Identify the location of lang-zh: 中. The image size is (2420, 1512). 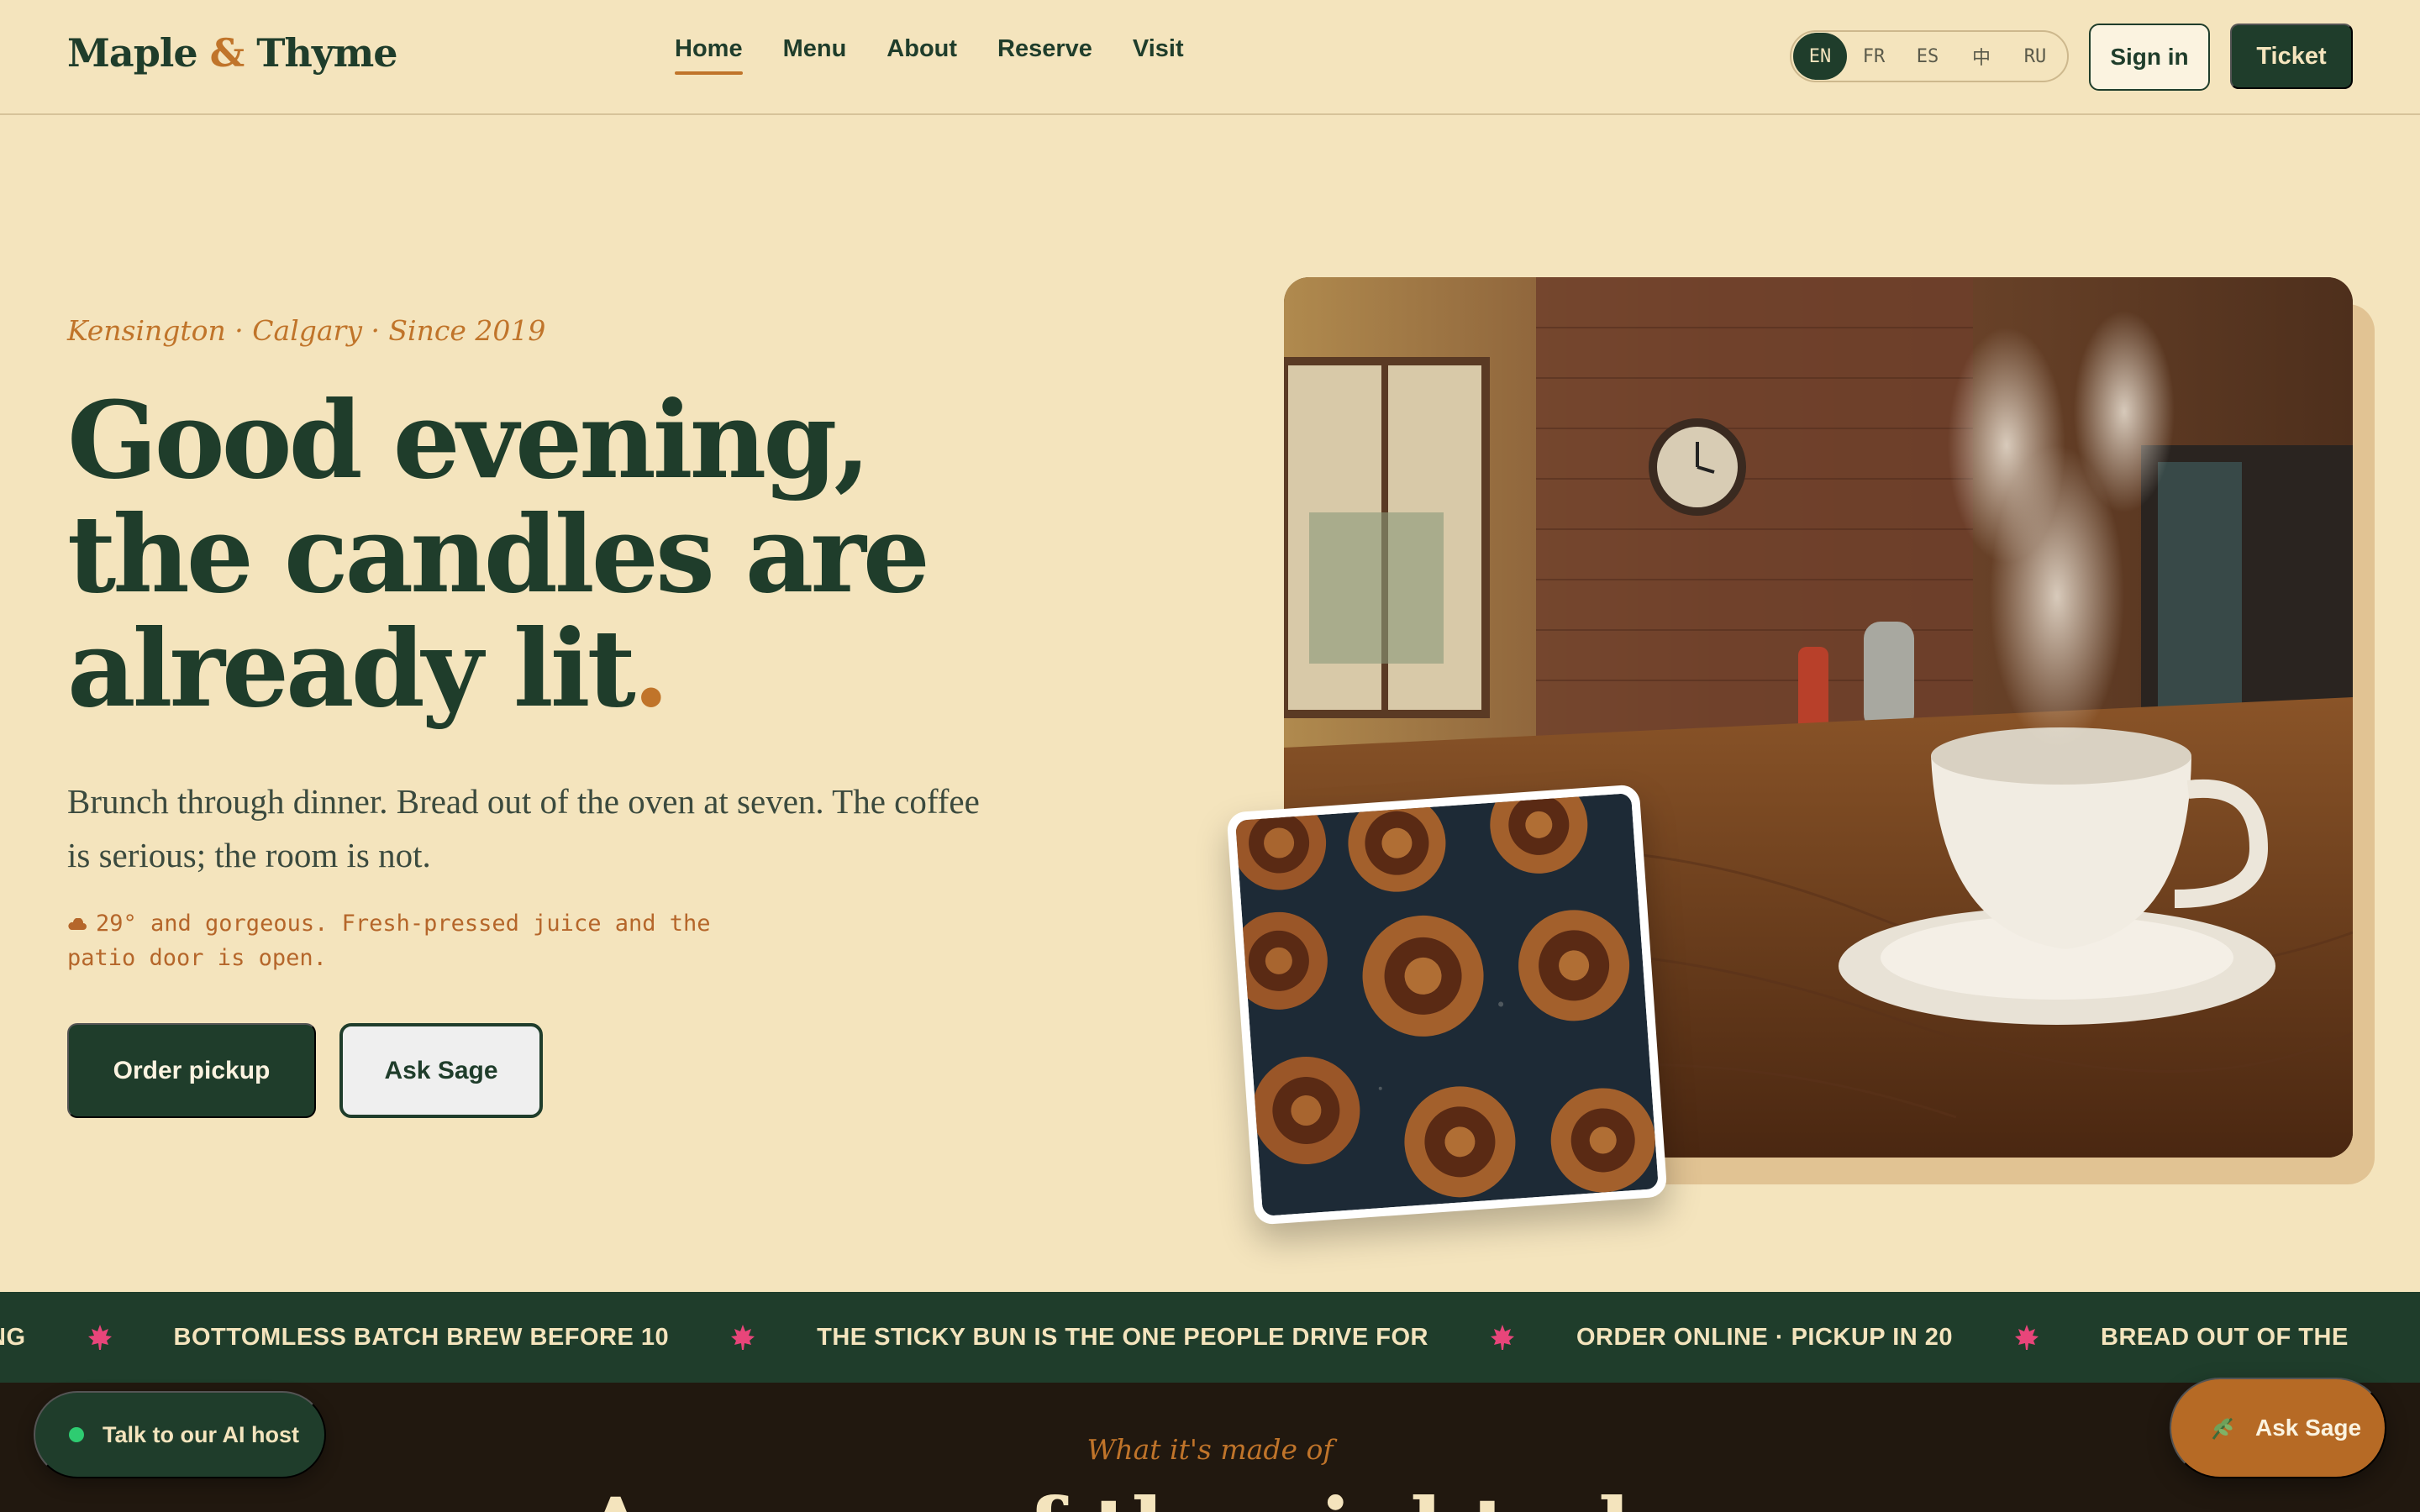
(1981, 56).